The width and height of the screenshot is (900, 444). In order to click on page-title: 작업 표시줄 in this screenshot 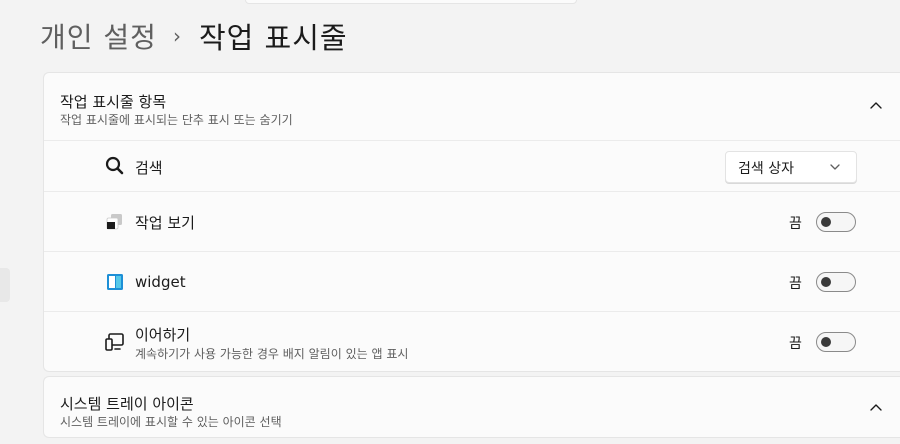, I will do `click(273, 38)`.